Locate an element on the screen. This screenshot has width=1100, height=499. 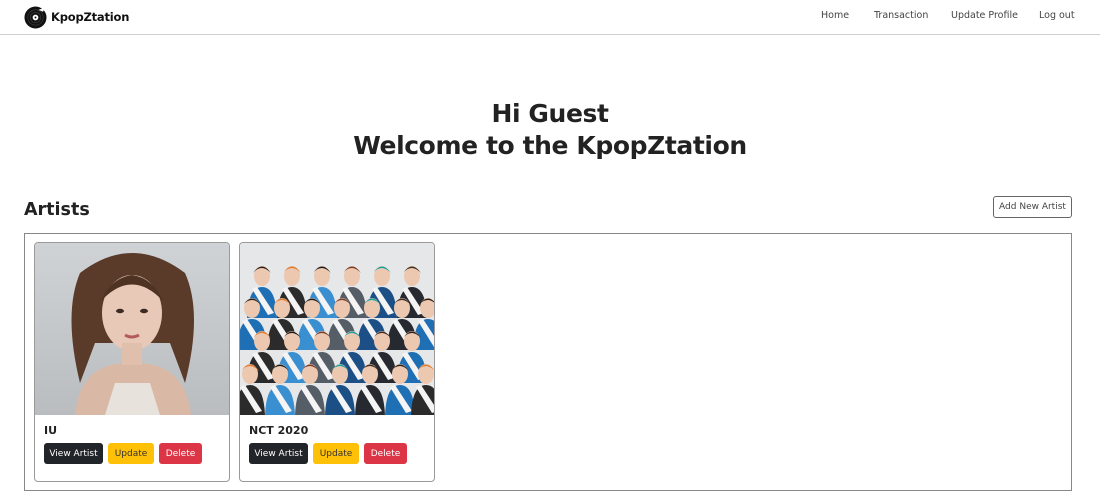
nav-transaction: Transaction is located at coordinates (901, 15).